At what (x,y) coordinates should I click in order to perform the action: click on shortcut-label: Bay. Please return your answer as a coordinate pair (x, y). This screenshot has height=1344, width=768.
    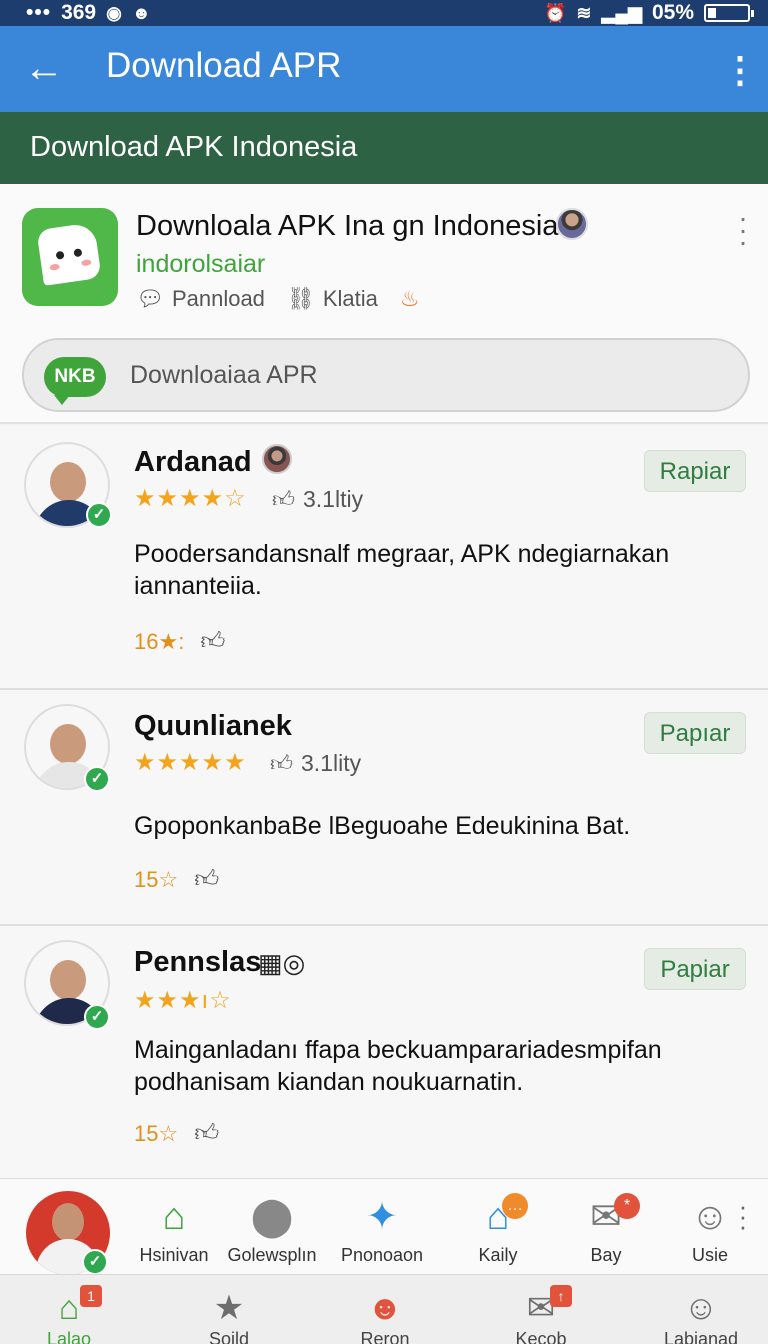
    Looking at the image, I should click on (606, 1255).